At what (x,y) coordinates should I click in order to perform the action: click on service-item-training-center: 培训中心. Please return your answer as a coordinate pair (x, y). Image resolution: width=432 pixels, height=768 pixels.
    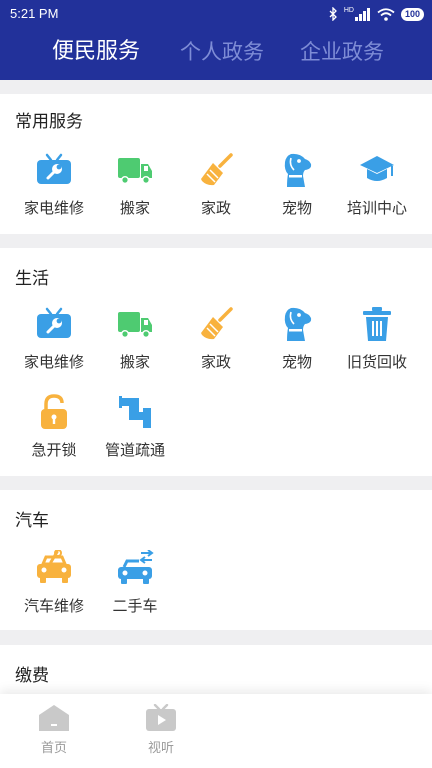
    Looking at the image, I should click on (377, 185).